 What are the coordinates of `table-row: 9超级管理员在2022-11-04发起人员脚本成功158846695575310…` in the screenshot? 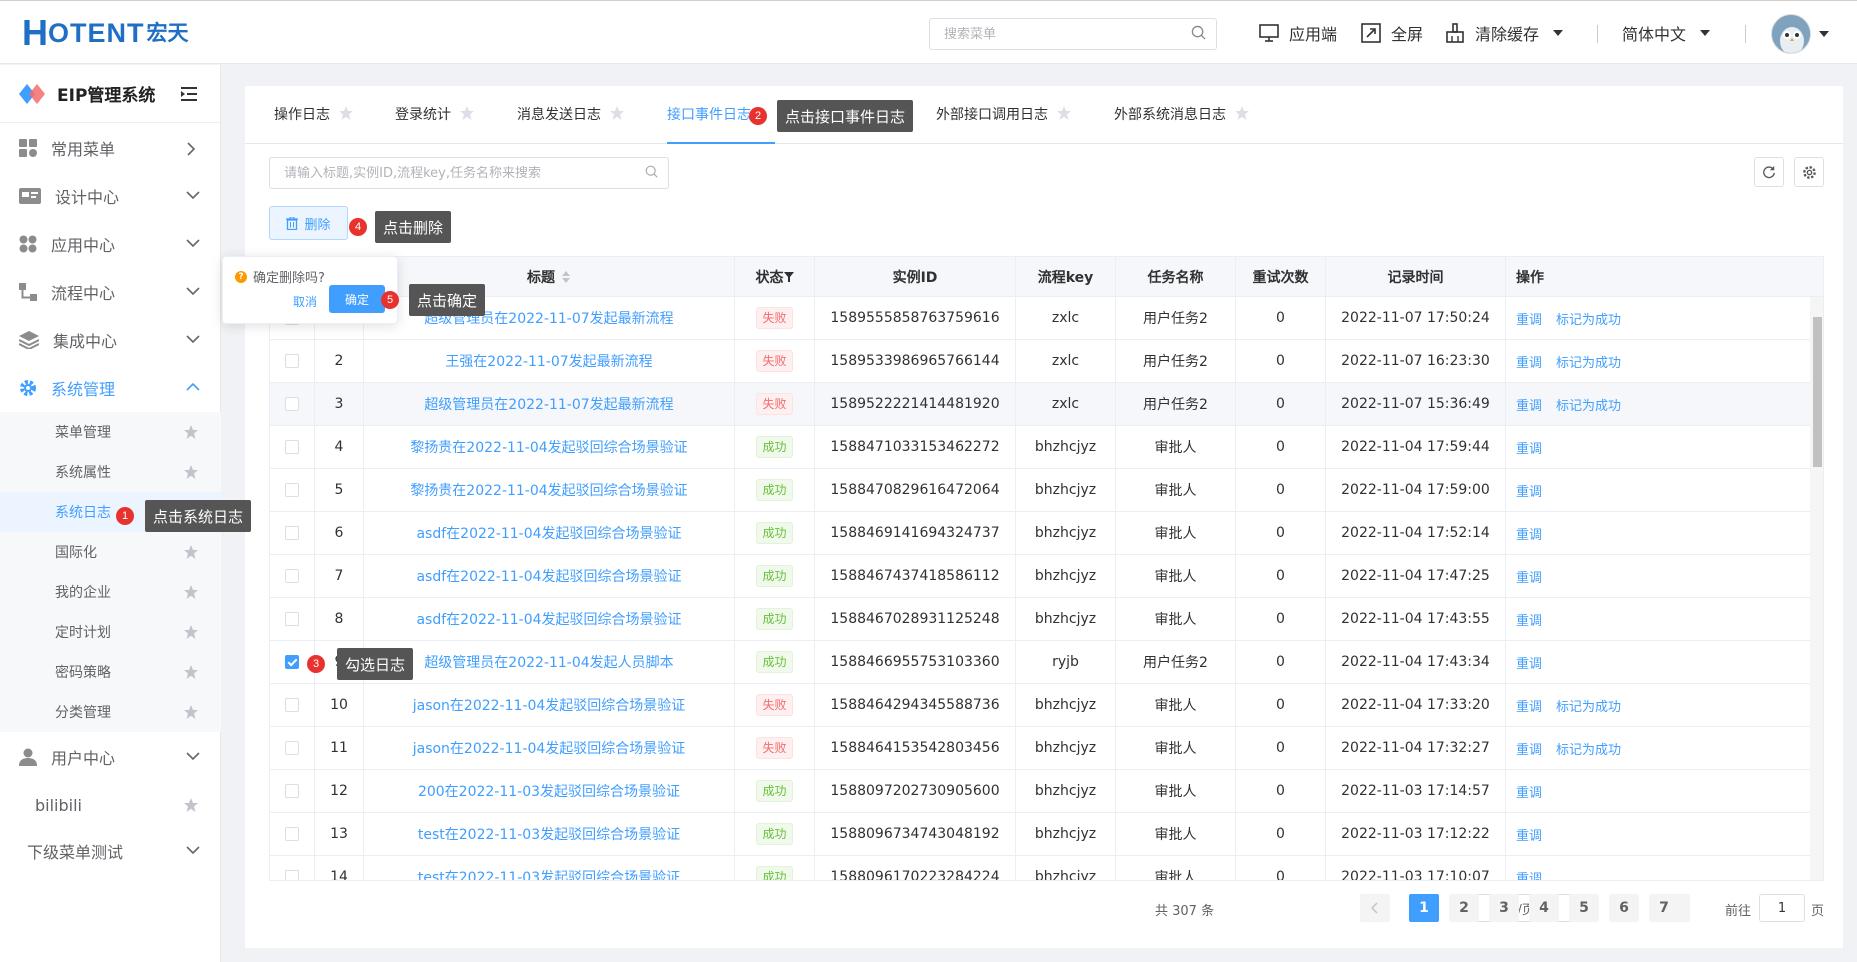 It's located at (1046, 662).